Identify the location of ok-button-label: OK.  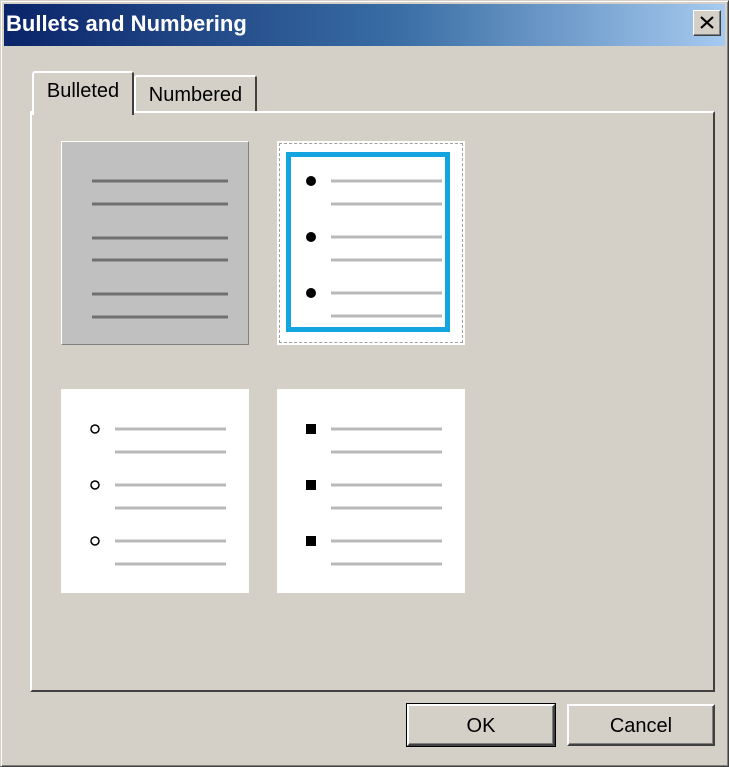
(481, 726).